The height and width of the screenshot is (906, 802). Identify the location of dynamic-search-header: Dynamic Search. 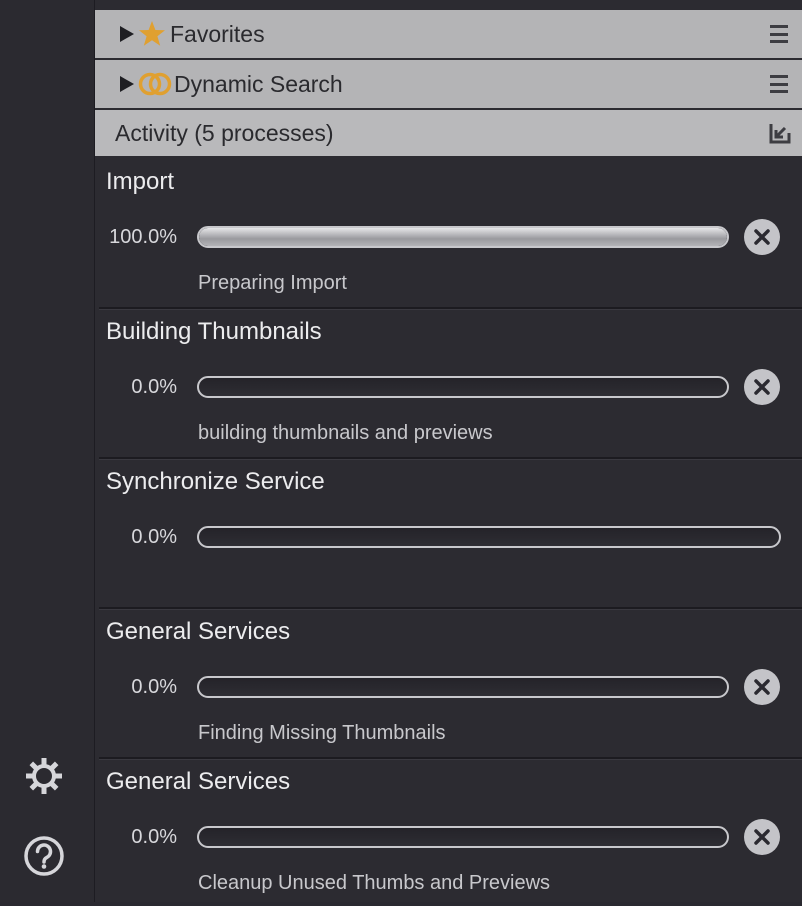
(448, 84).